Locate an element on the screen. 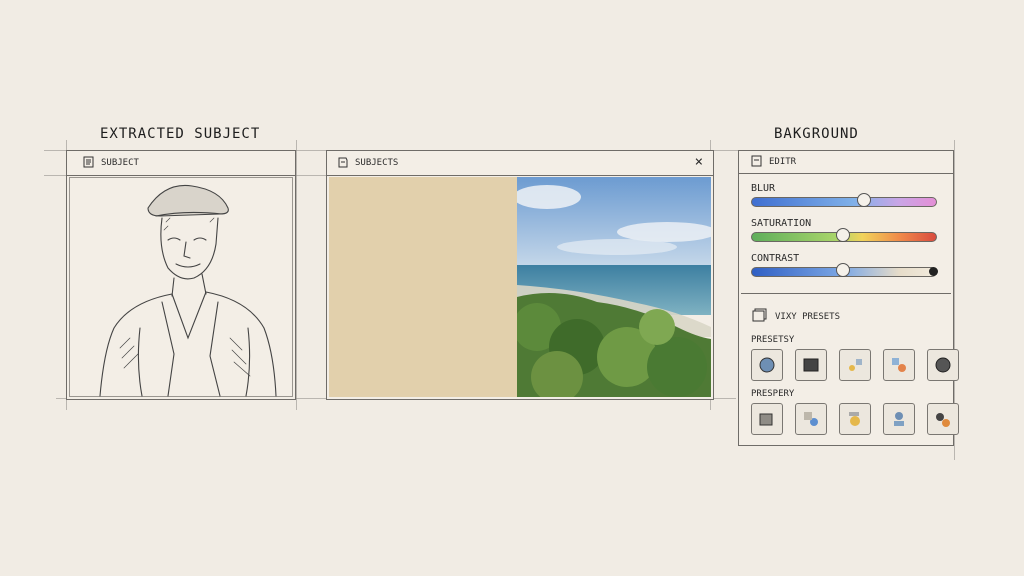 This screenshot has height=576, width=1024. editor-header-label: EDITR is located at coordinates (783, 162).